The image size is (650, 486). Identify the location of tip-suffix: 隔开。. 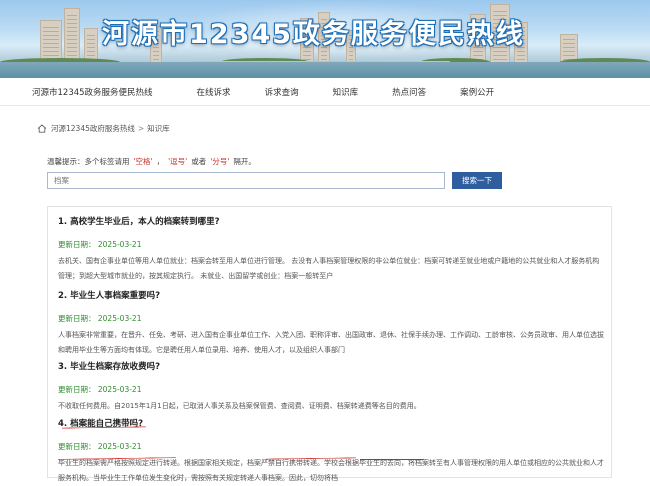
(244, 161).